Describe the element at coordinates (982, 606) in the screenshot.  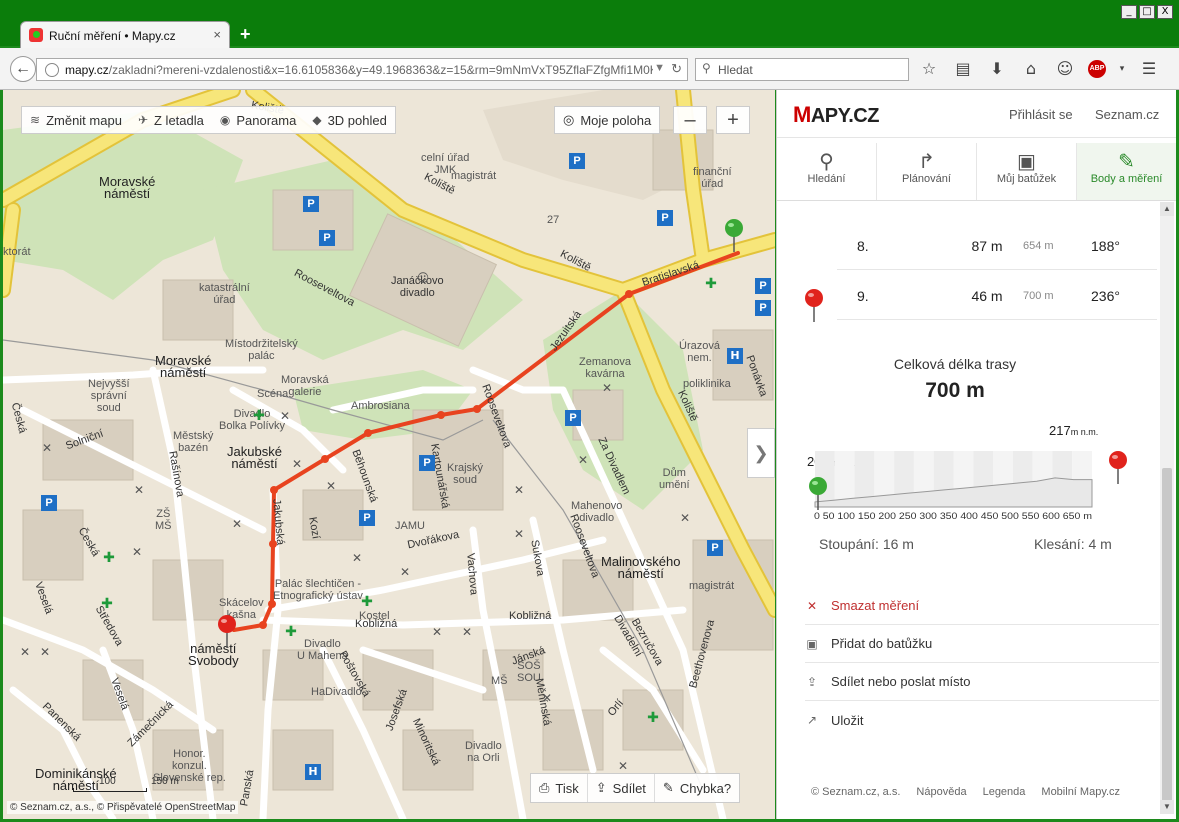
I see `delete-measurement-button: ✕ Smazat měření` at that location.